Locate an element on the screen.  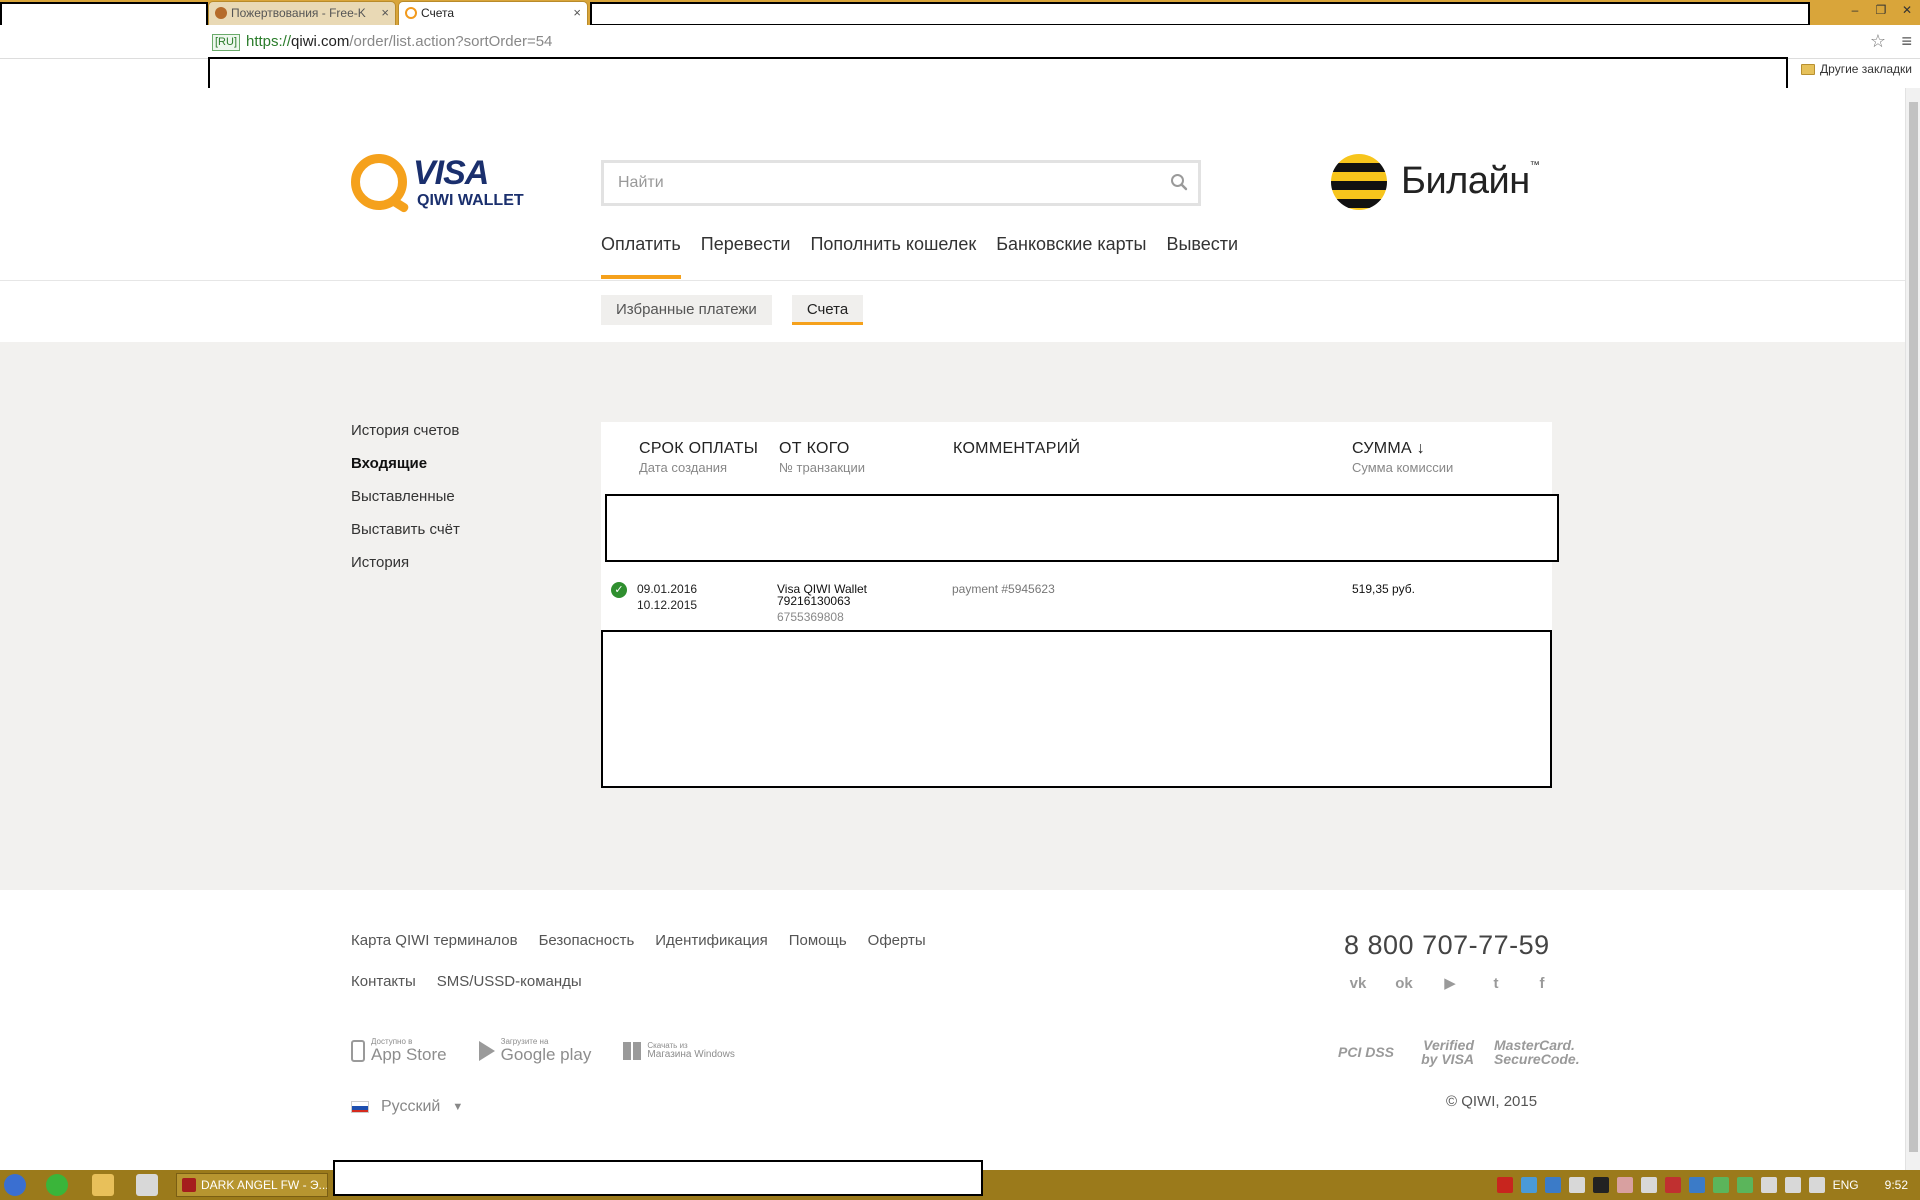
windows-icon is located at coordinates (632, 1050).